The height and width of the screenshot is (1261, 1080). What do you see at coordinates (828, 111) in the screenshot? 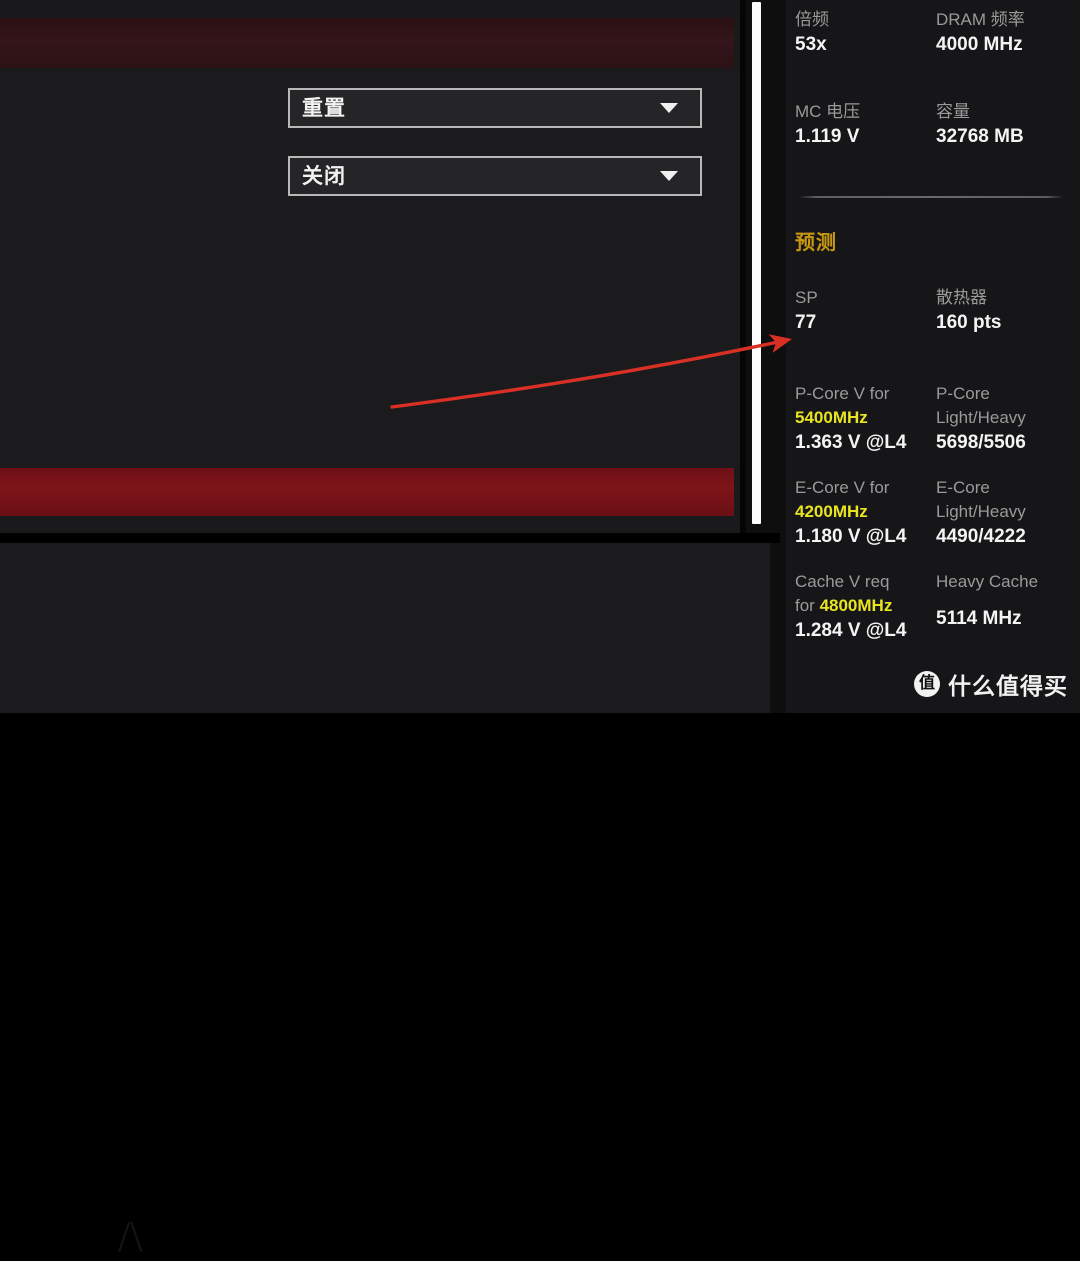
I see `stat-mc-voltage-label: MC 电压` at bounding box center [828, 111].